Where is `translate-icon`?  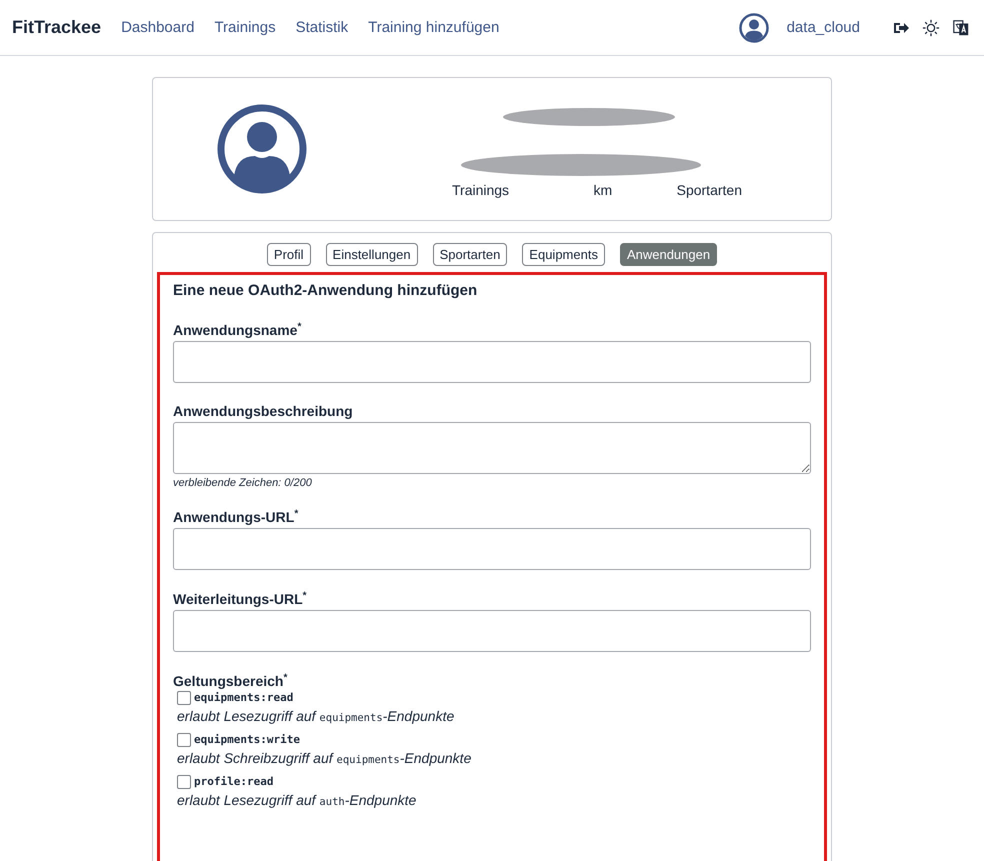 translate-icon is located at coordinates (961, 27).